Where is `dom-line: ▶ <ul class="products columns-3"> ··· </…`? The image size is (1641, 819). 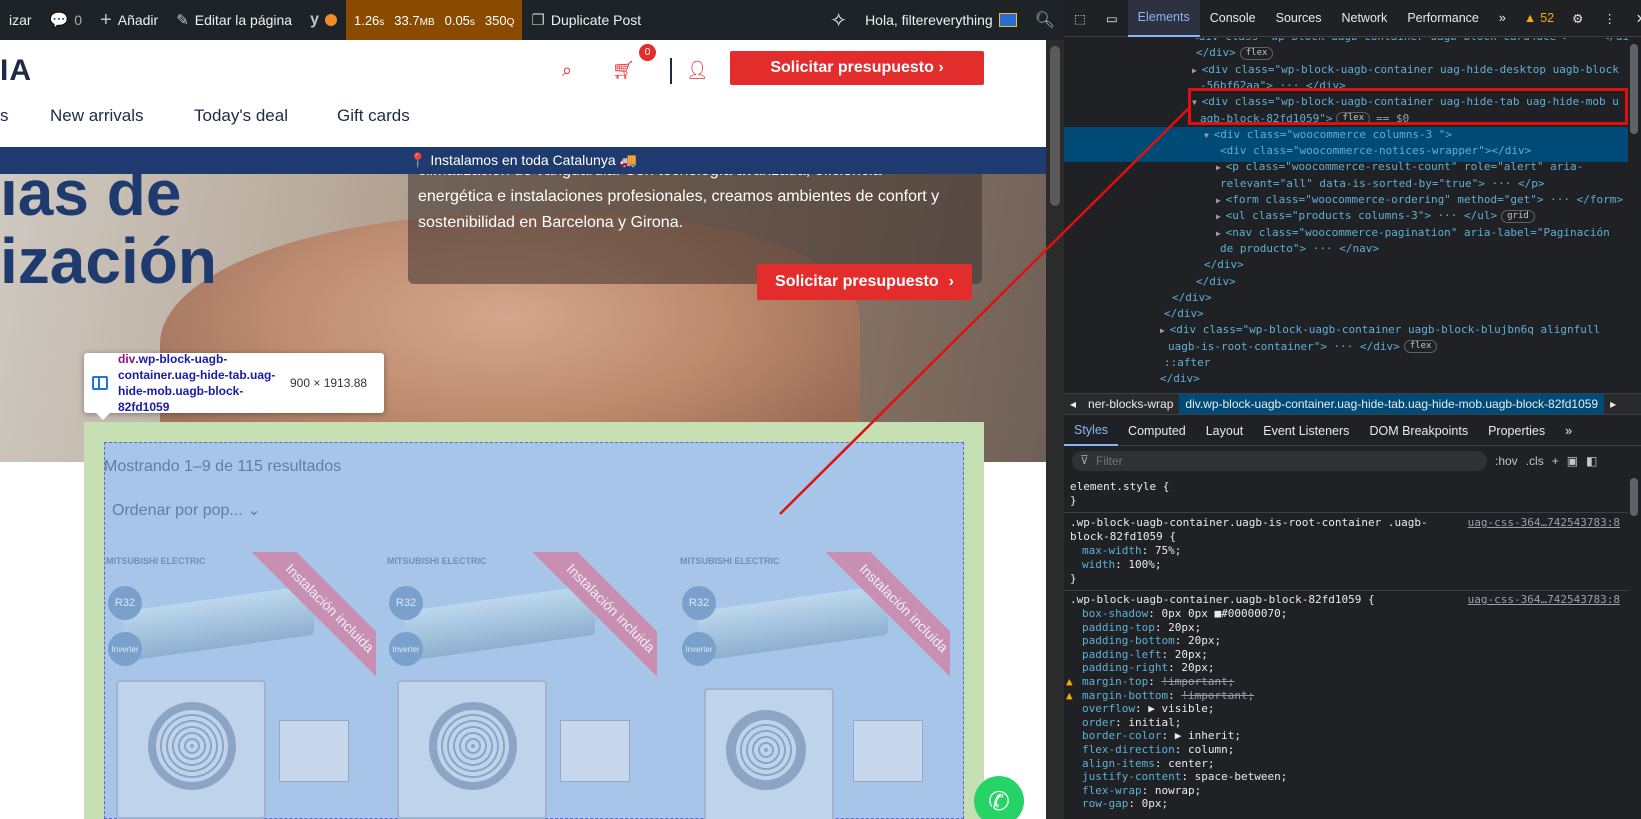 dom-line: ▶ <ul class="products columns-3"> ··· </… is located at coordinates (1375, 216).